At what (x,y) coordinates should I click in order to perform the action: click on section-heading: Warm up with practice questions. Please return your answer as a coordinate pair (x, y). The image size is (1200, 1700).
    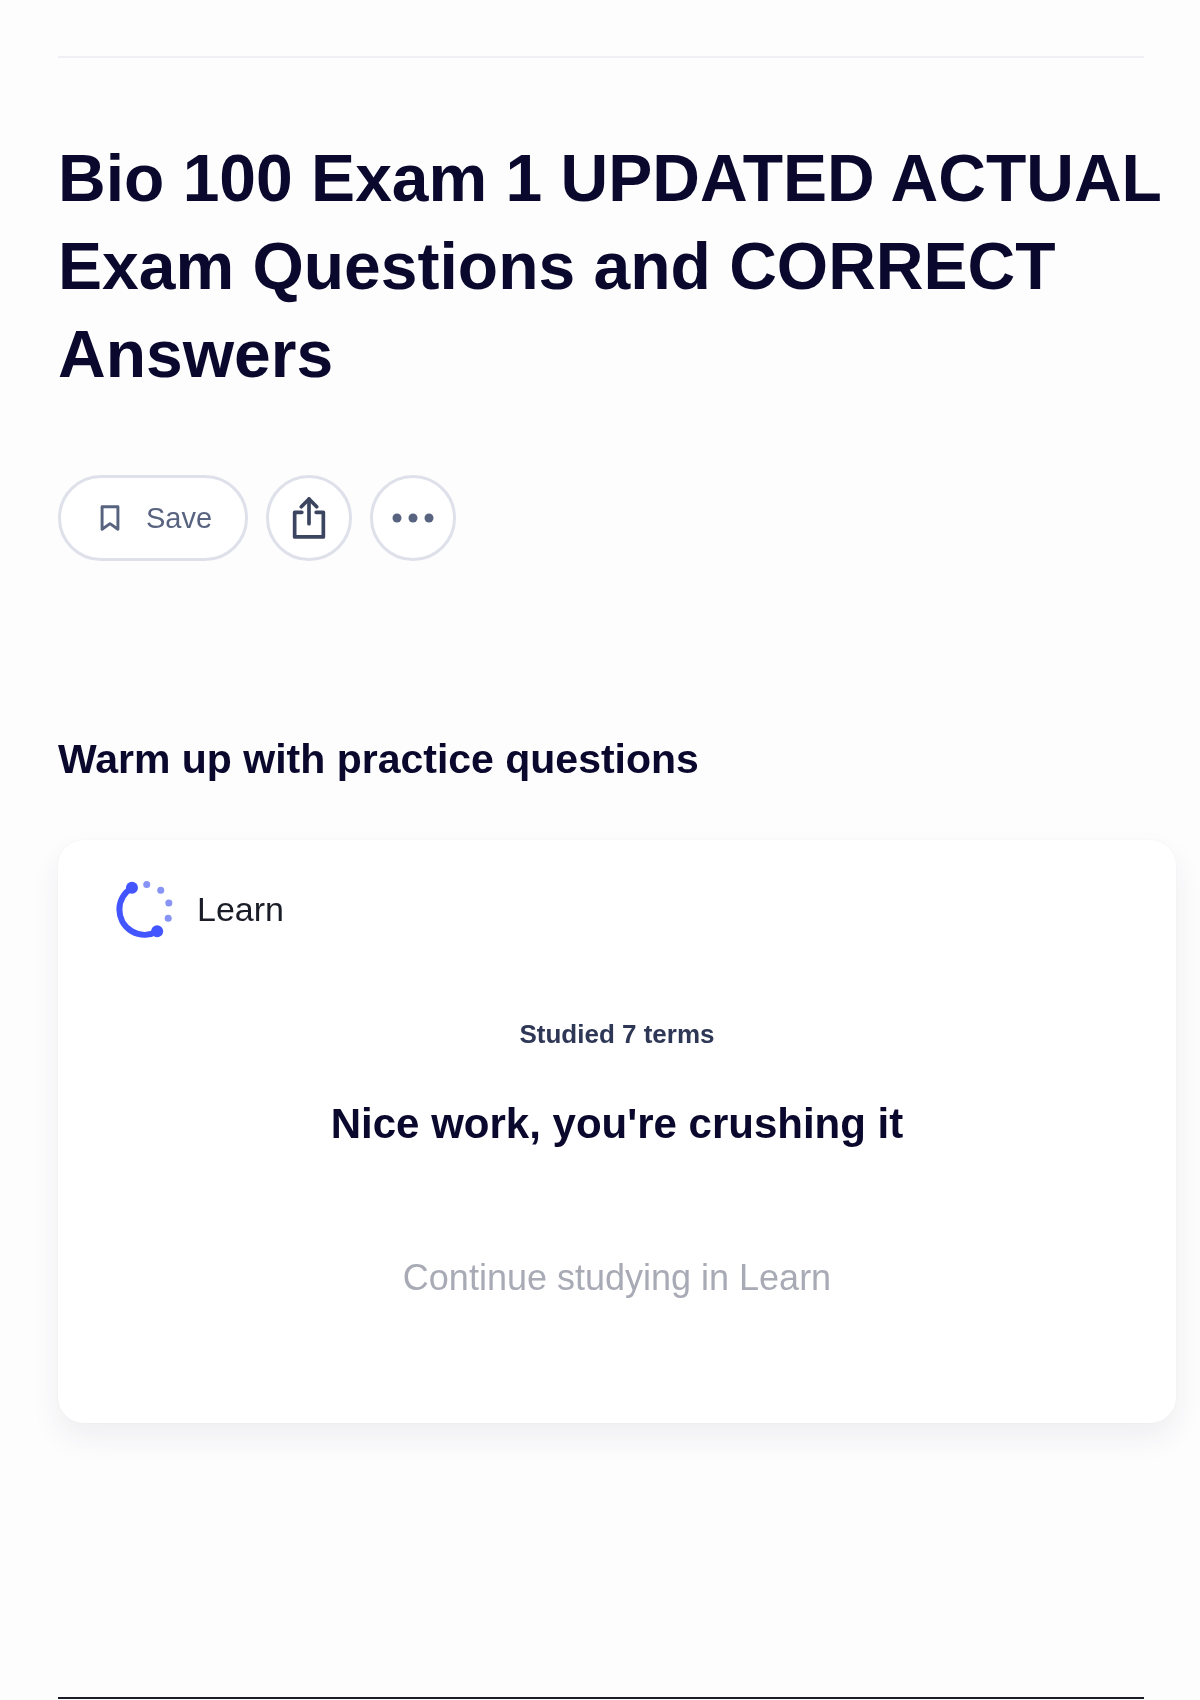
    Looking at the image, I should click on (379, 759).